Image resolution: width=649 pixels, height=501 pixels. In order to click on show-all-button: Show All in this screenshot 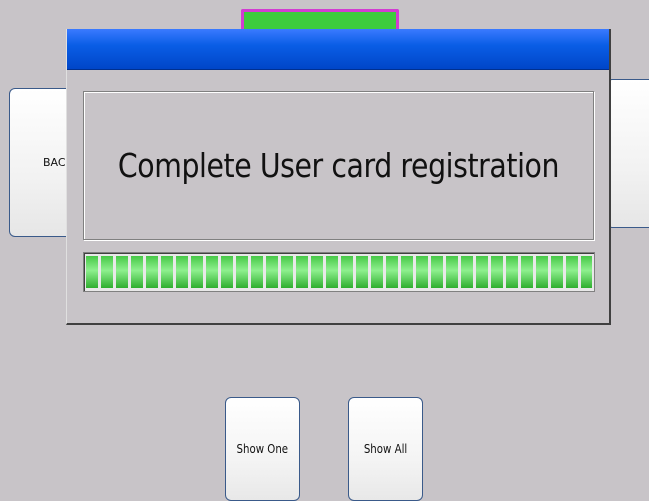, I will do `click(385, 449)`.